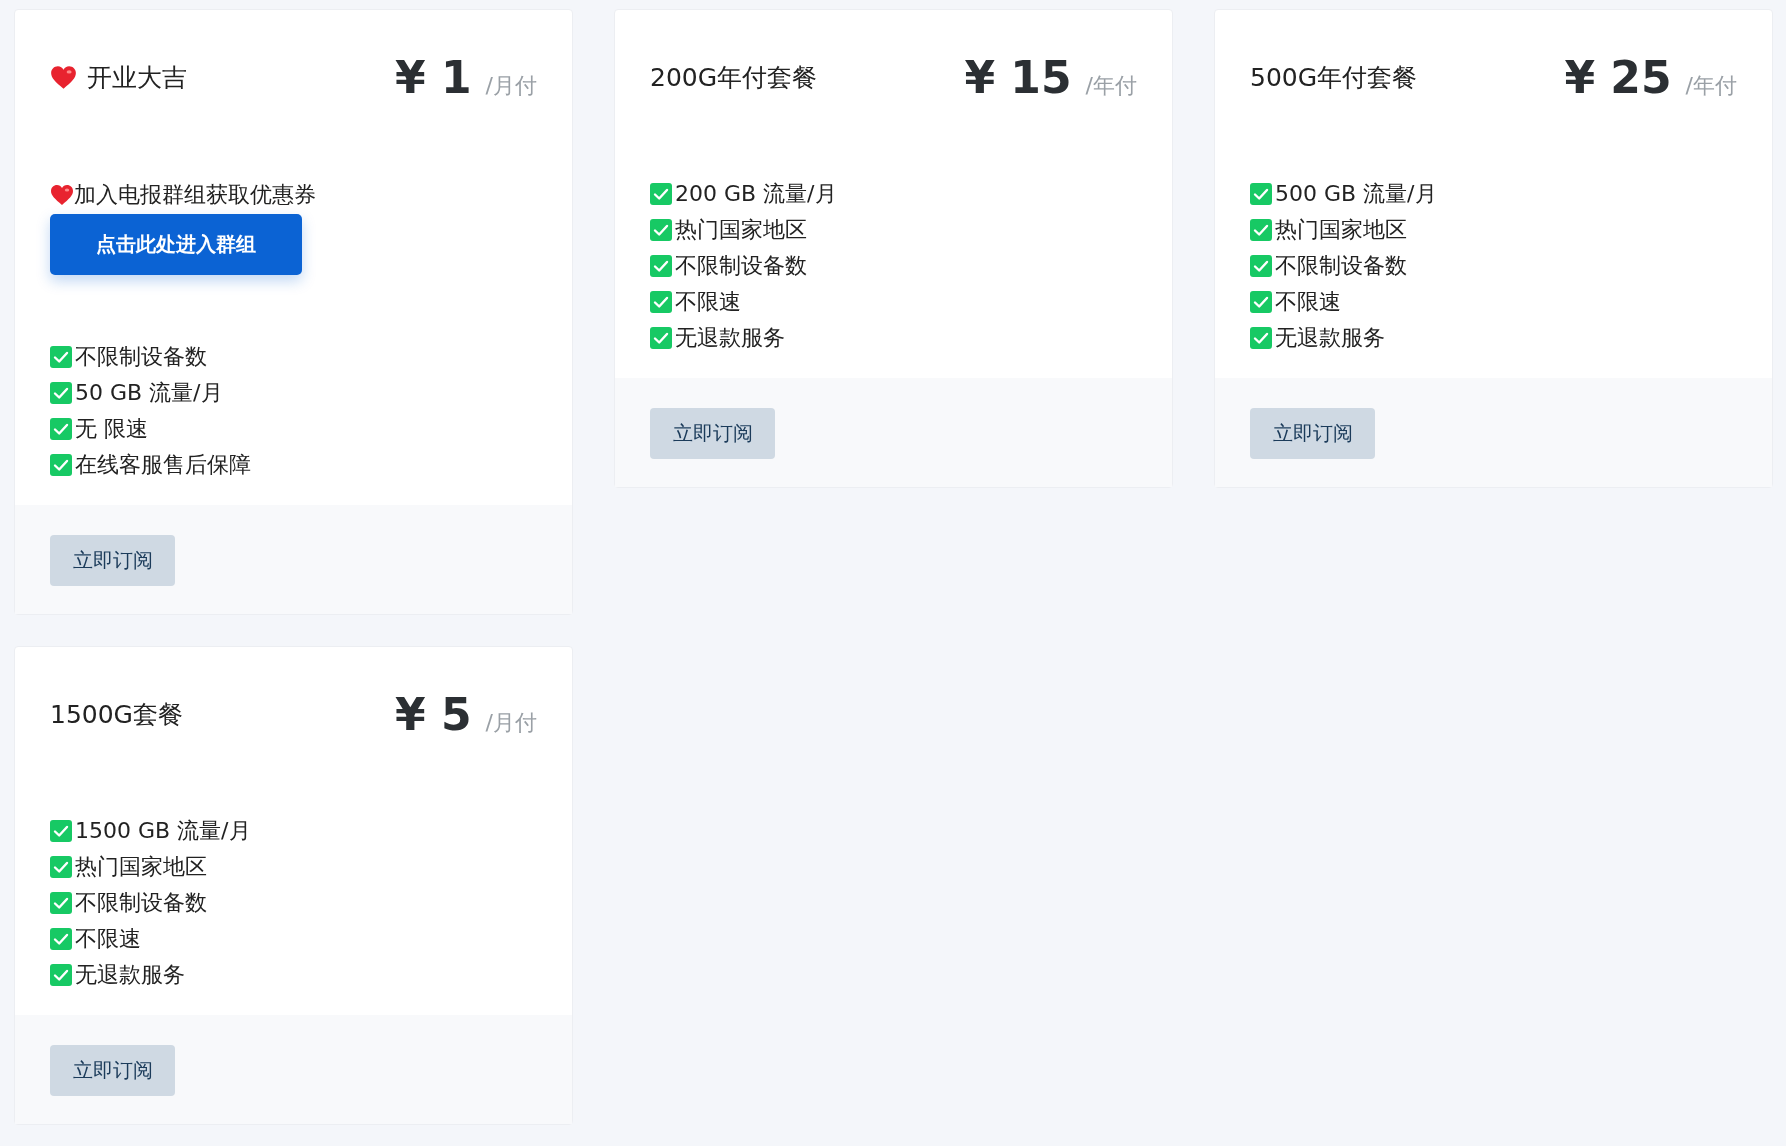 Image resolution: width=1786 pixels, height=1146 pixels. I want to click on feature-text: 在线客服售后保障, so click(163, 465).